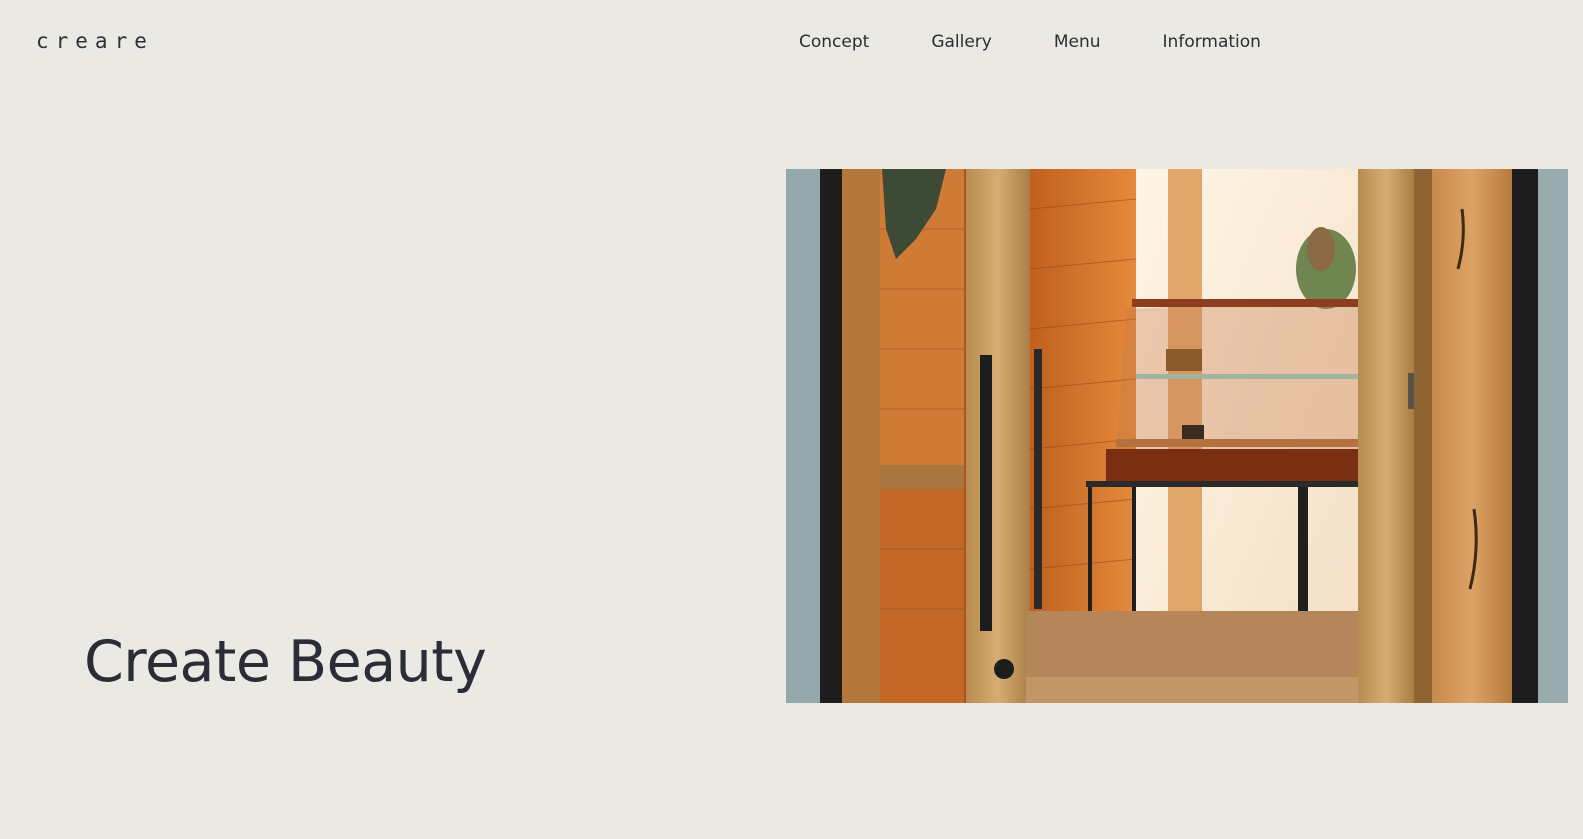  What do you see at coordinates (1212, 42) in the screenshot?
I see `nav-link-information: Information` at bounding box center [1212, 42].